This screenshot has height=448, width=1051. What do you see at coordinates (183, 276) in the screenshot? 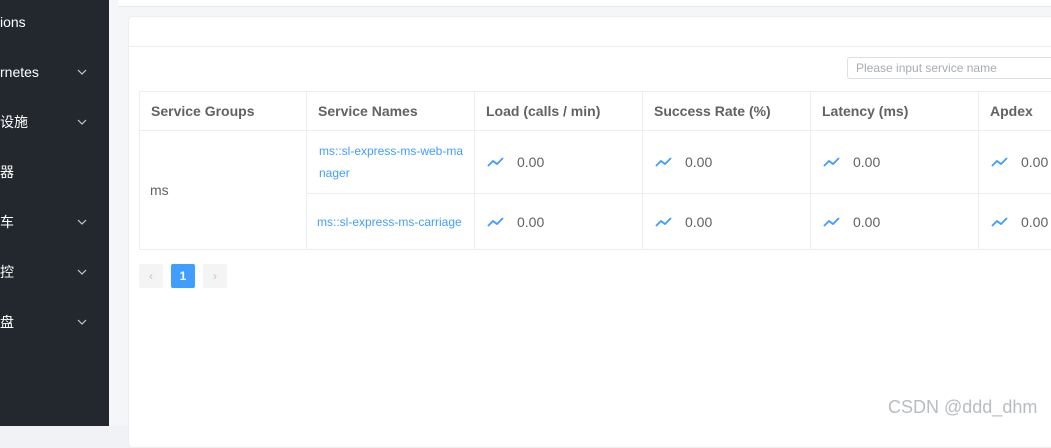
I see `pagination-page-1: 1` at bounding box center [183, 276].